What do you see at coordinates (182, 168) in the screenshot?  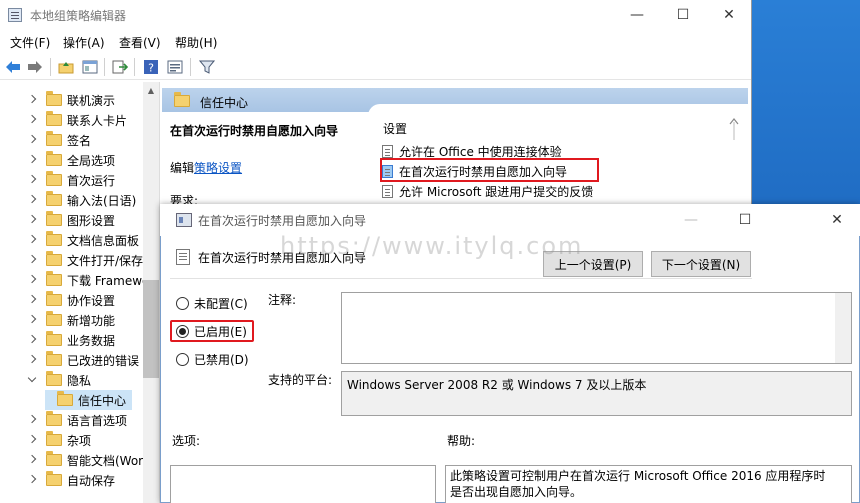 I see `edit-prefix: 编辑` at bounding box center [182, 168].